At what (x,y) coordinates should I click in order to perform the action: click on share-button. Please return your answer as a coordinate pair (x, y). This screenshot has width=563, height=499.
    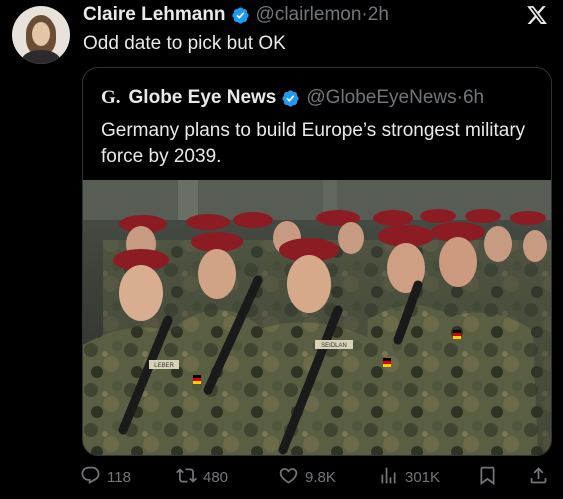
    Looking at the image, I should click on (538, 477).